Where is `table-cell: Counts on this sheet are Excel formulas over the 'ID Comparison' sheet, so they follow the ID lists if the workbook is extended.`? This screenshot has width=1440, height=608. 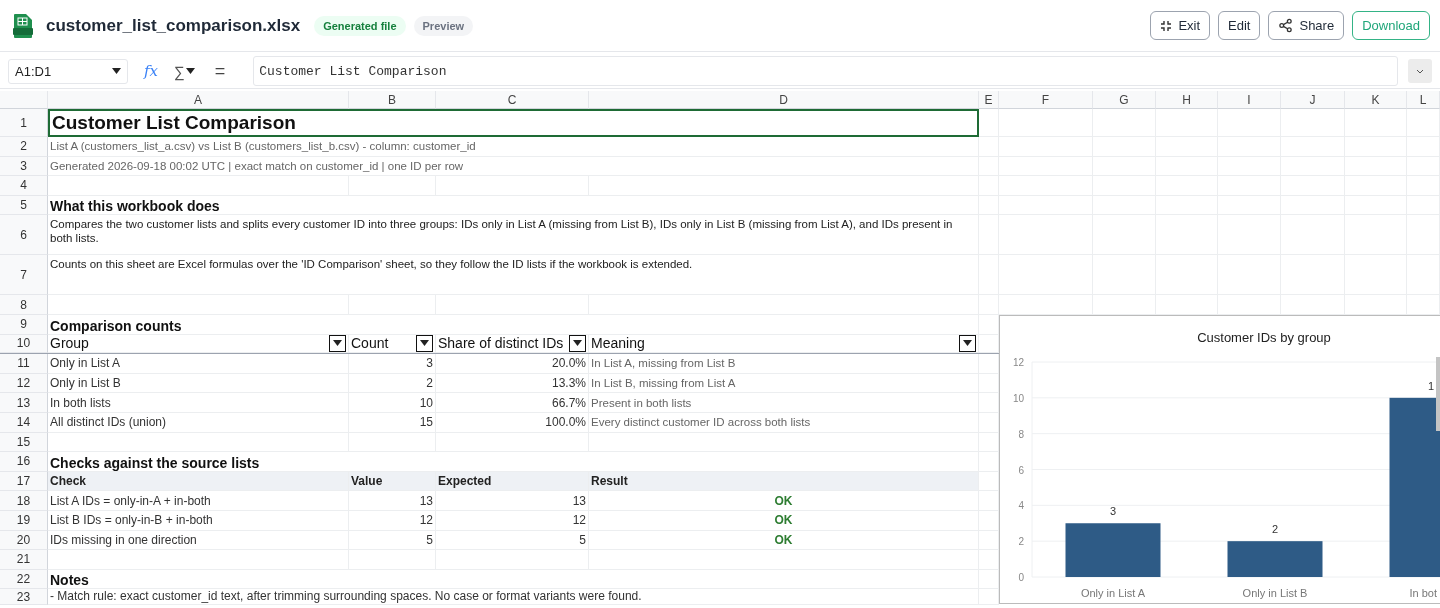
table-cell: Counts on this sheet are Excel formulas over the 'ID Comparison' sheet, so they follow the ID lists if the workbook is extended. is located at coordinates (513, 275).